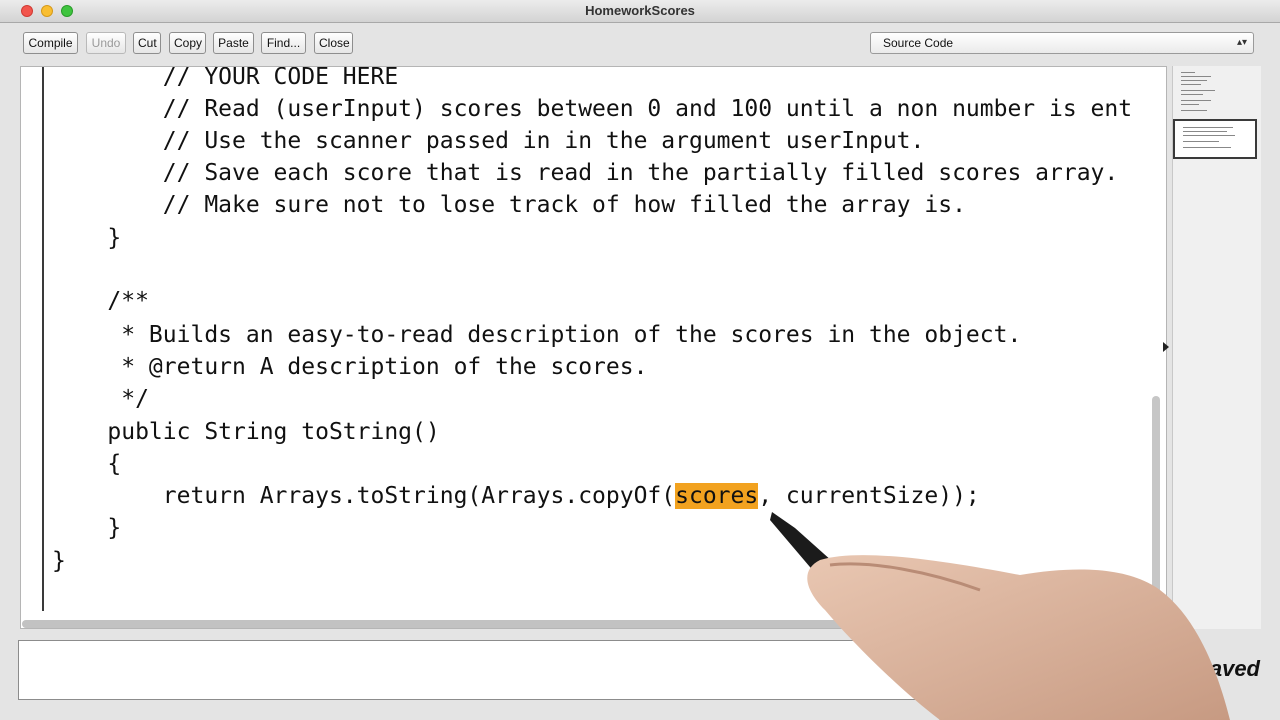  Describe the element at coordinates (100, 301) in the screenshot. I see `code-line: /**` at that location.